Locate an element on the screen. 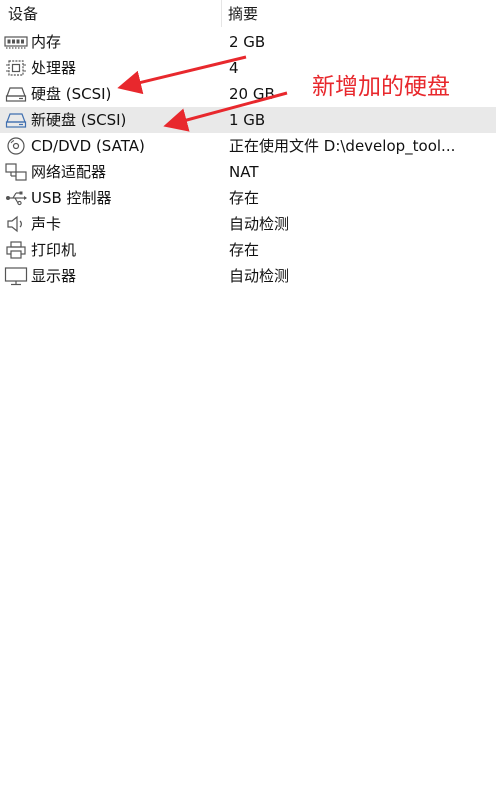  usb-icon is located at coordinates (16, 198).